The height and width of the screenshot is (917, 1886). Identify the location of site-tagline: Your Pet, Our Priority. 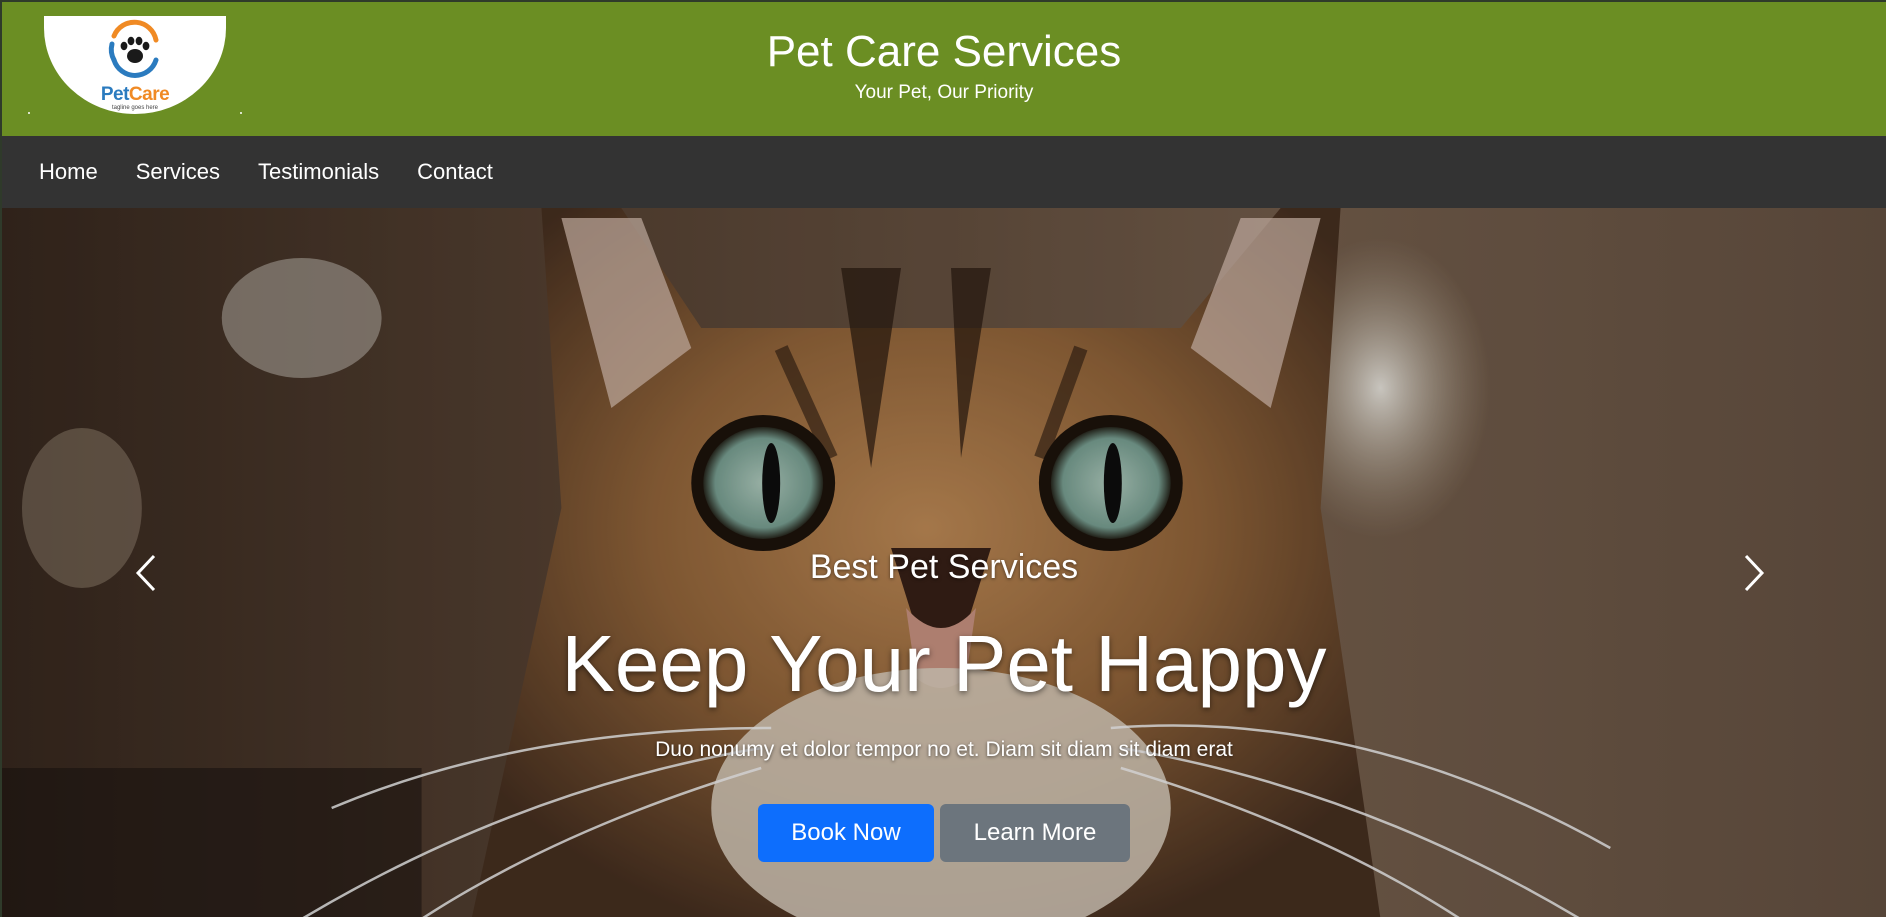
(944, 93).